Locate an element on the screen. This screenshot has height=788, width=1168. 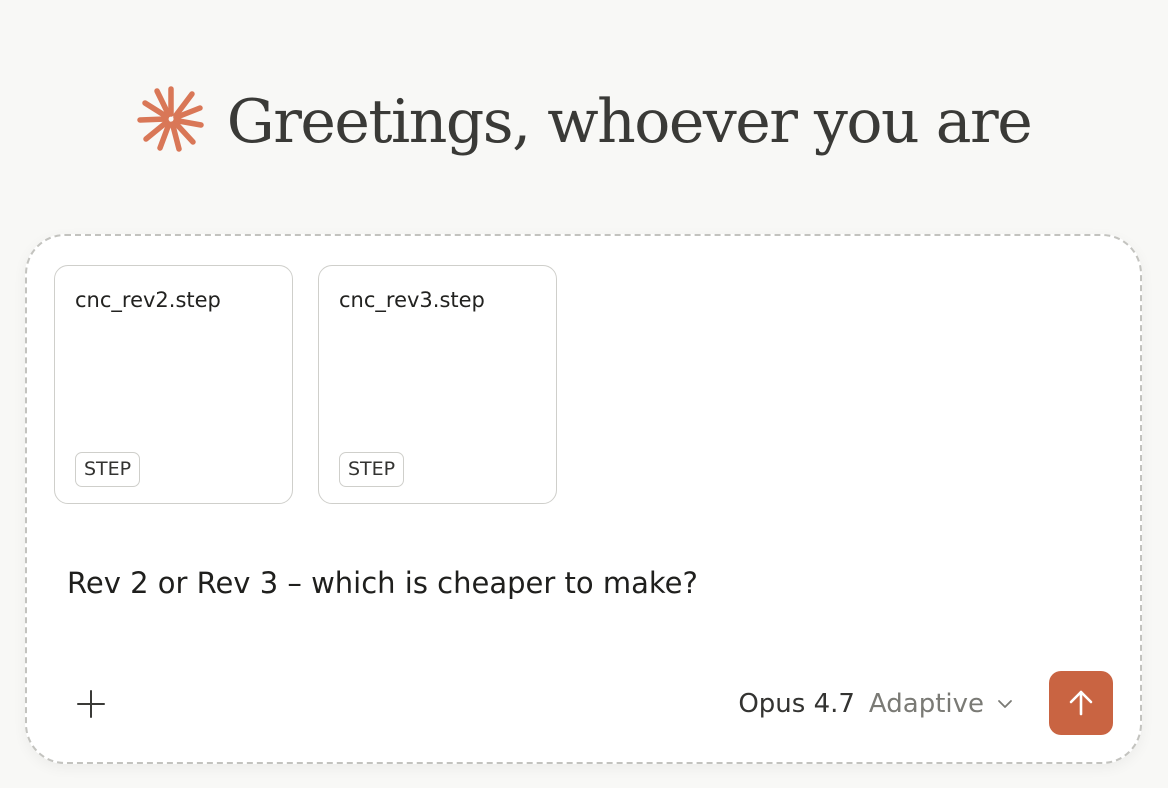
model-selector: Opus 4.7 Adaptive is located at coordinates (876, 704).